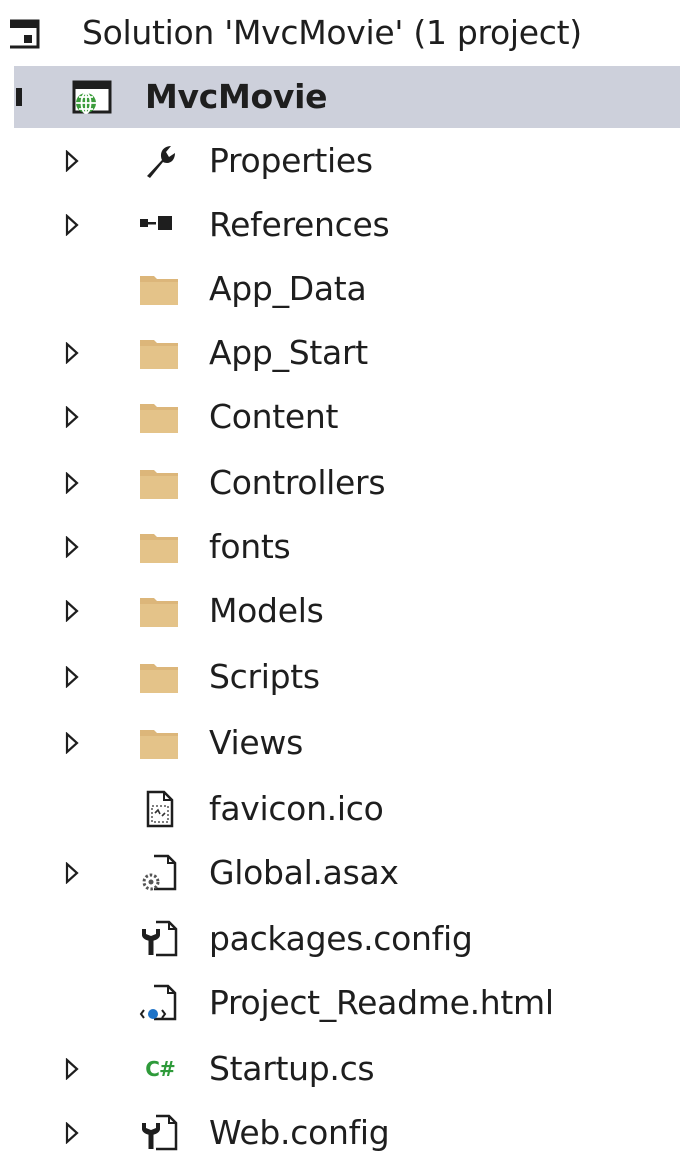  Describe the element at coordinates (160, 161) in the screenshot. I see `wrench-icon` at that location.